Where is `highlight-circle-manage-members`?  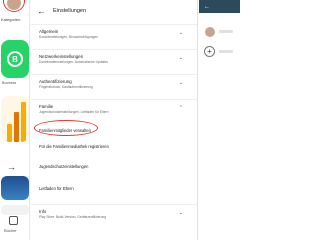 highlight-circle-manage-members is located at coordinates (66, 128).